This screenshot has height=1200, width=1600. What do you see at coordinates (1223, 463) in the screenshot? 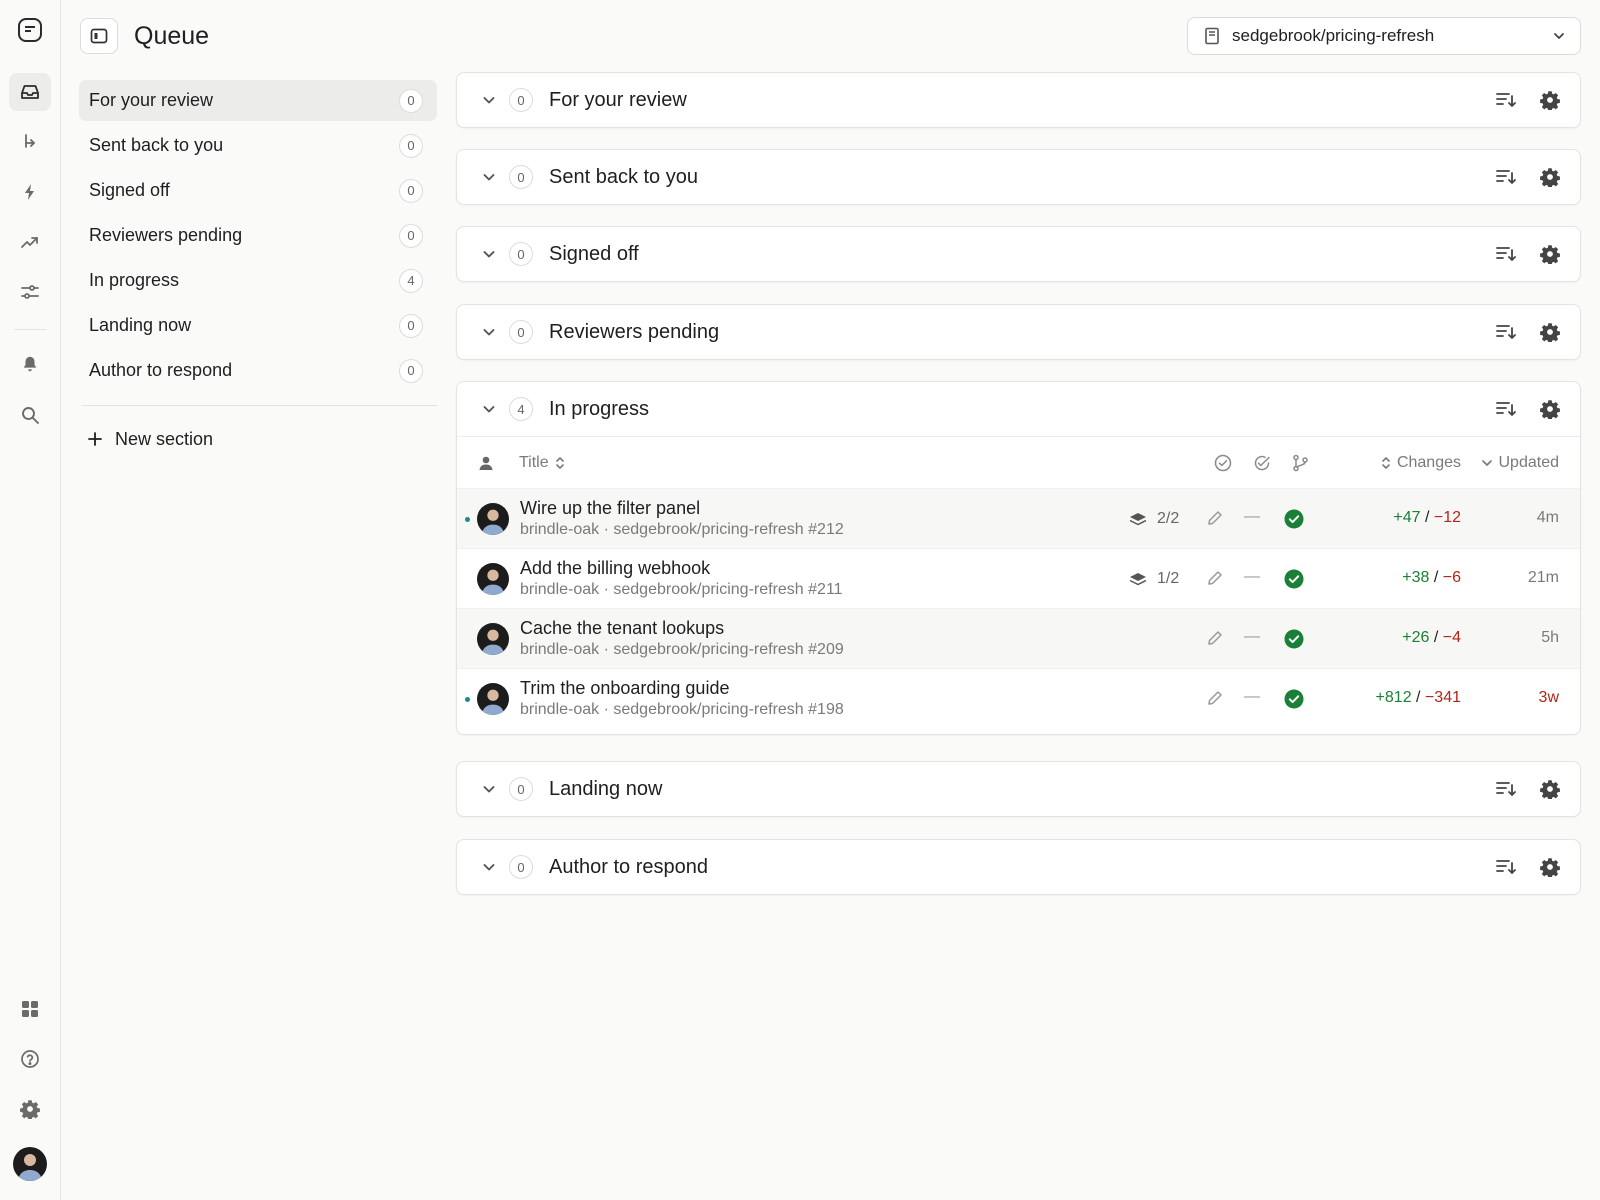
I see `approved-column-icon` at bounding box center [1223, 463].